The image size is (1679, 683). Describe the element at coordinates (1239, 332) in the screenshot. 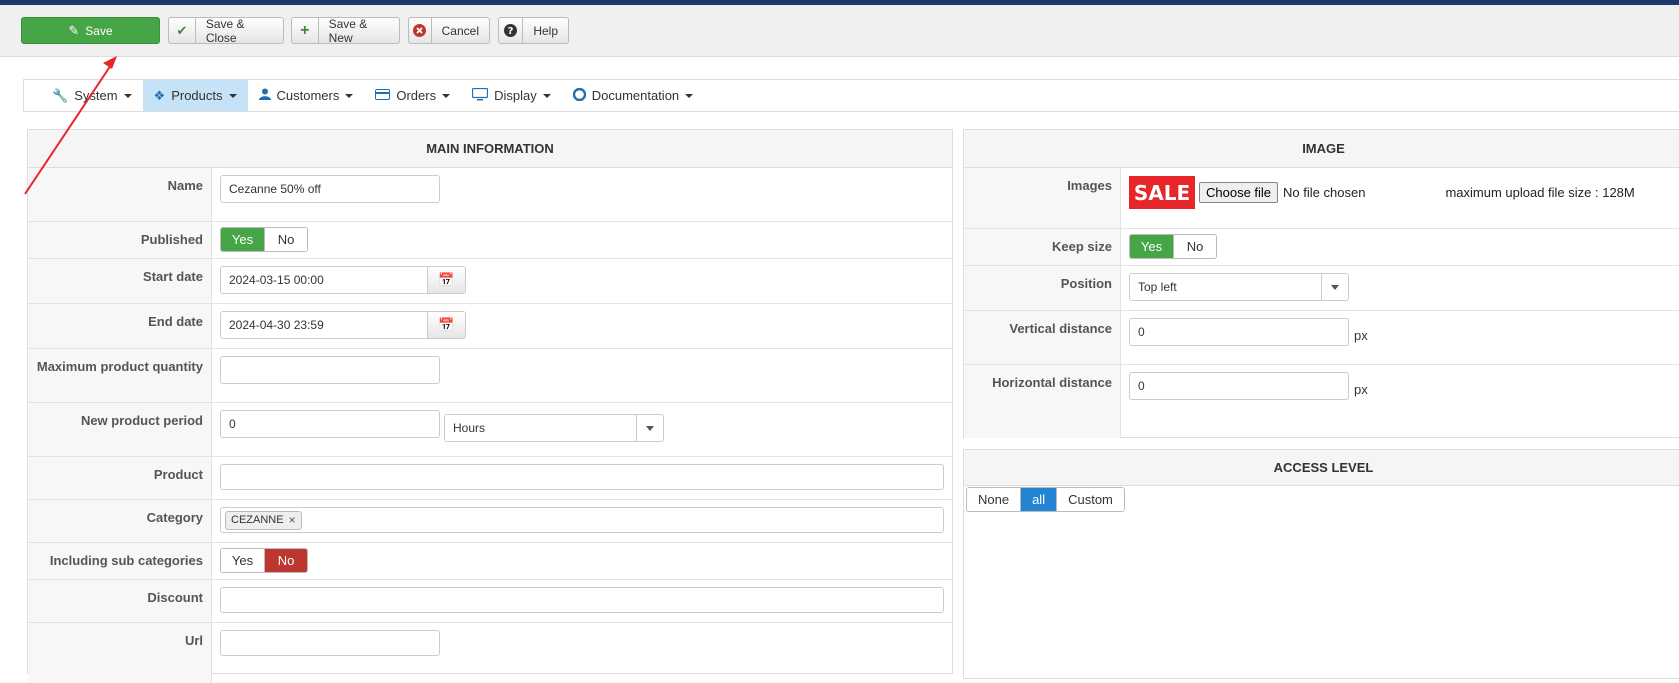

I see `vertical-distance-input: 0` at that location.